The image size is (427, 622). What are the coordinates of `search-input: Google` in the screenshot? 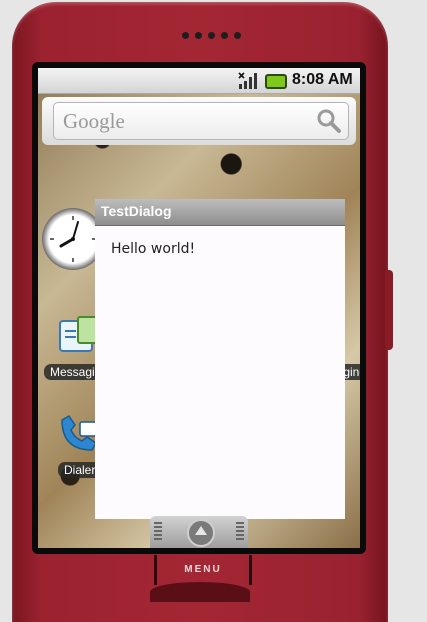 It's located at (201, 121).